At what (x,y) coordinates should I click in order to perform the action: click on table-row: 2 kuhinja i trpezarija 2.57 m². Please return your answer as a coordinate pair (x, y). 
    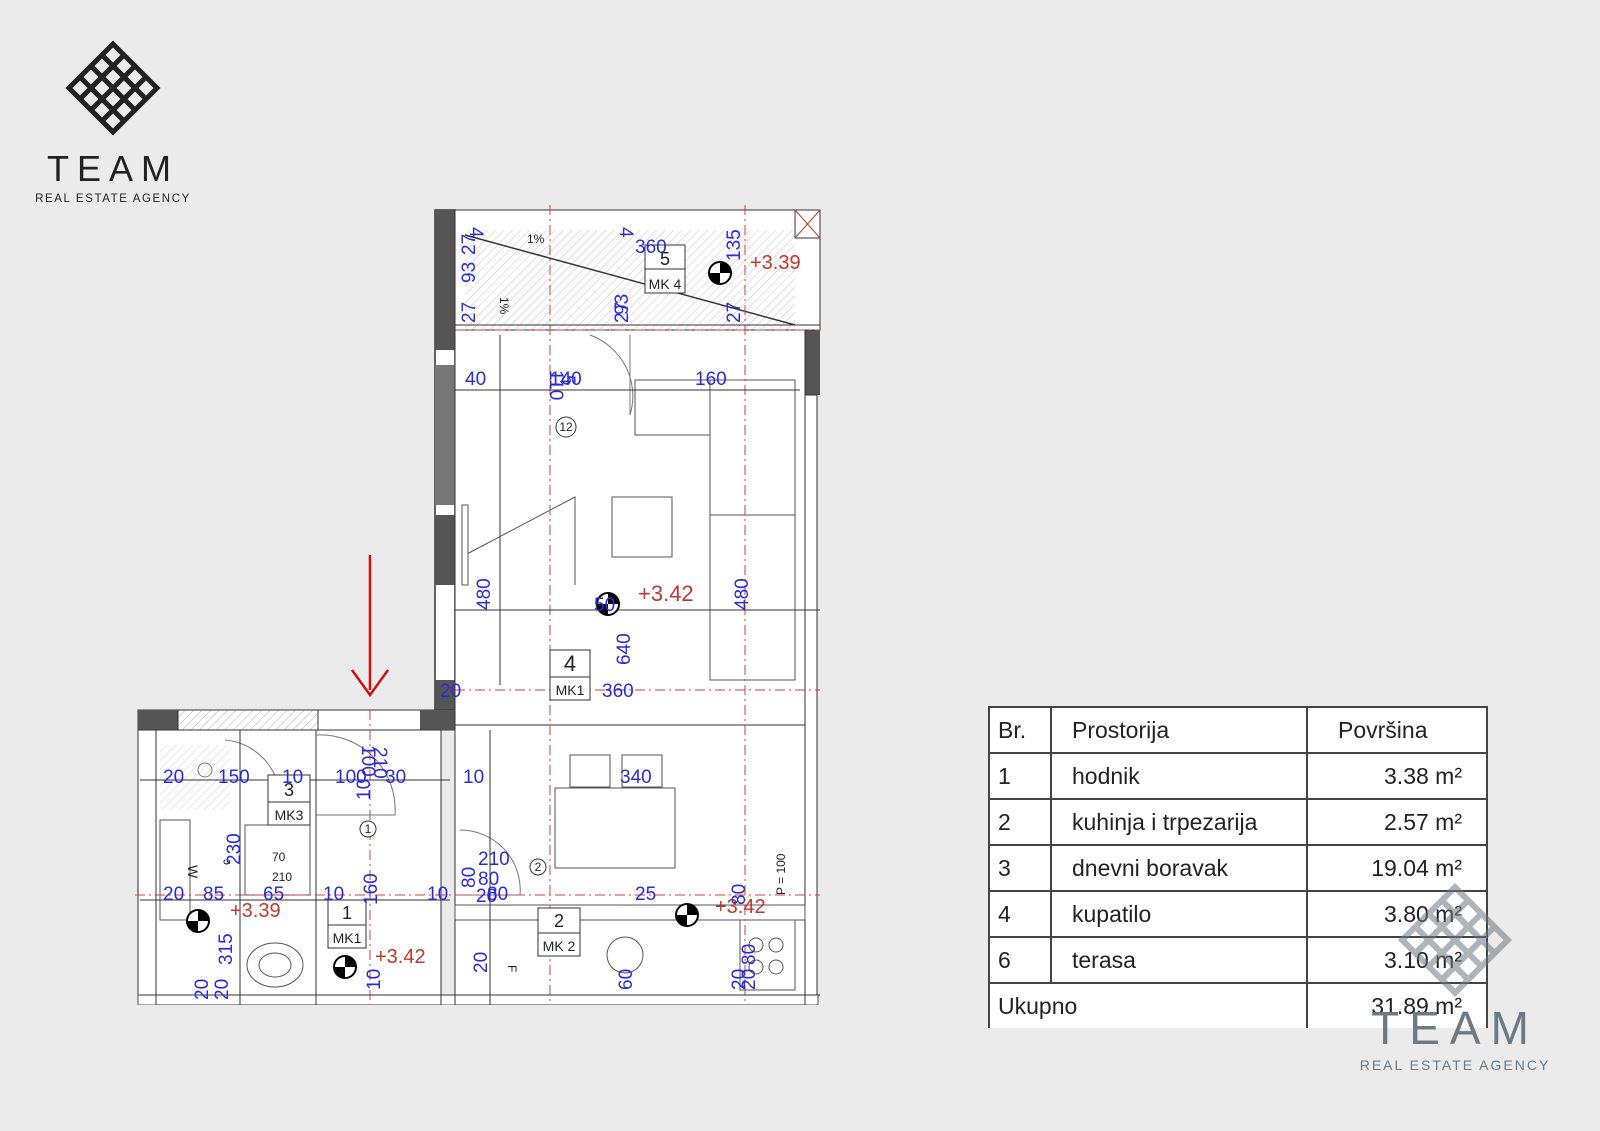
    Looking at the image, I should click on (1238, 822).